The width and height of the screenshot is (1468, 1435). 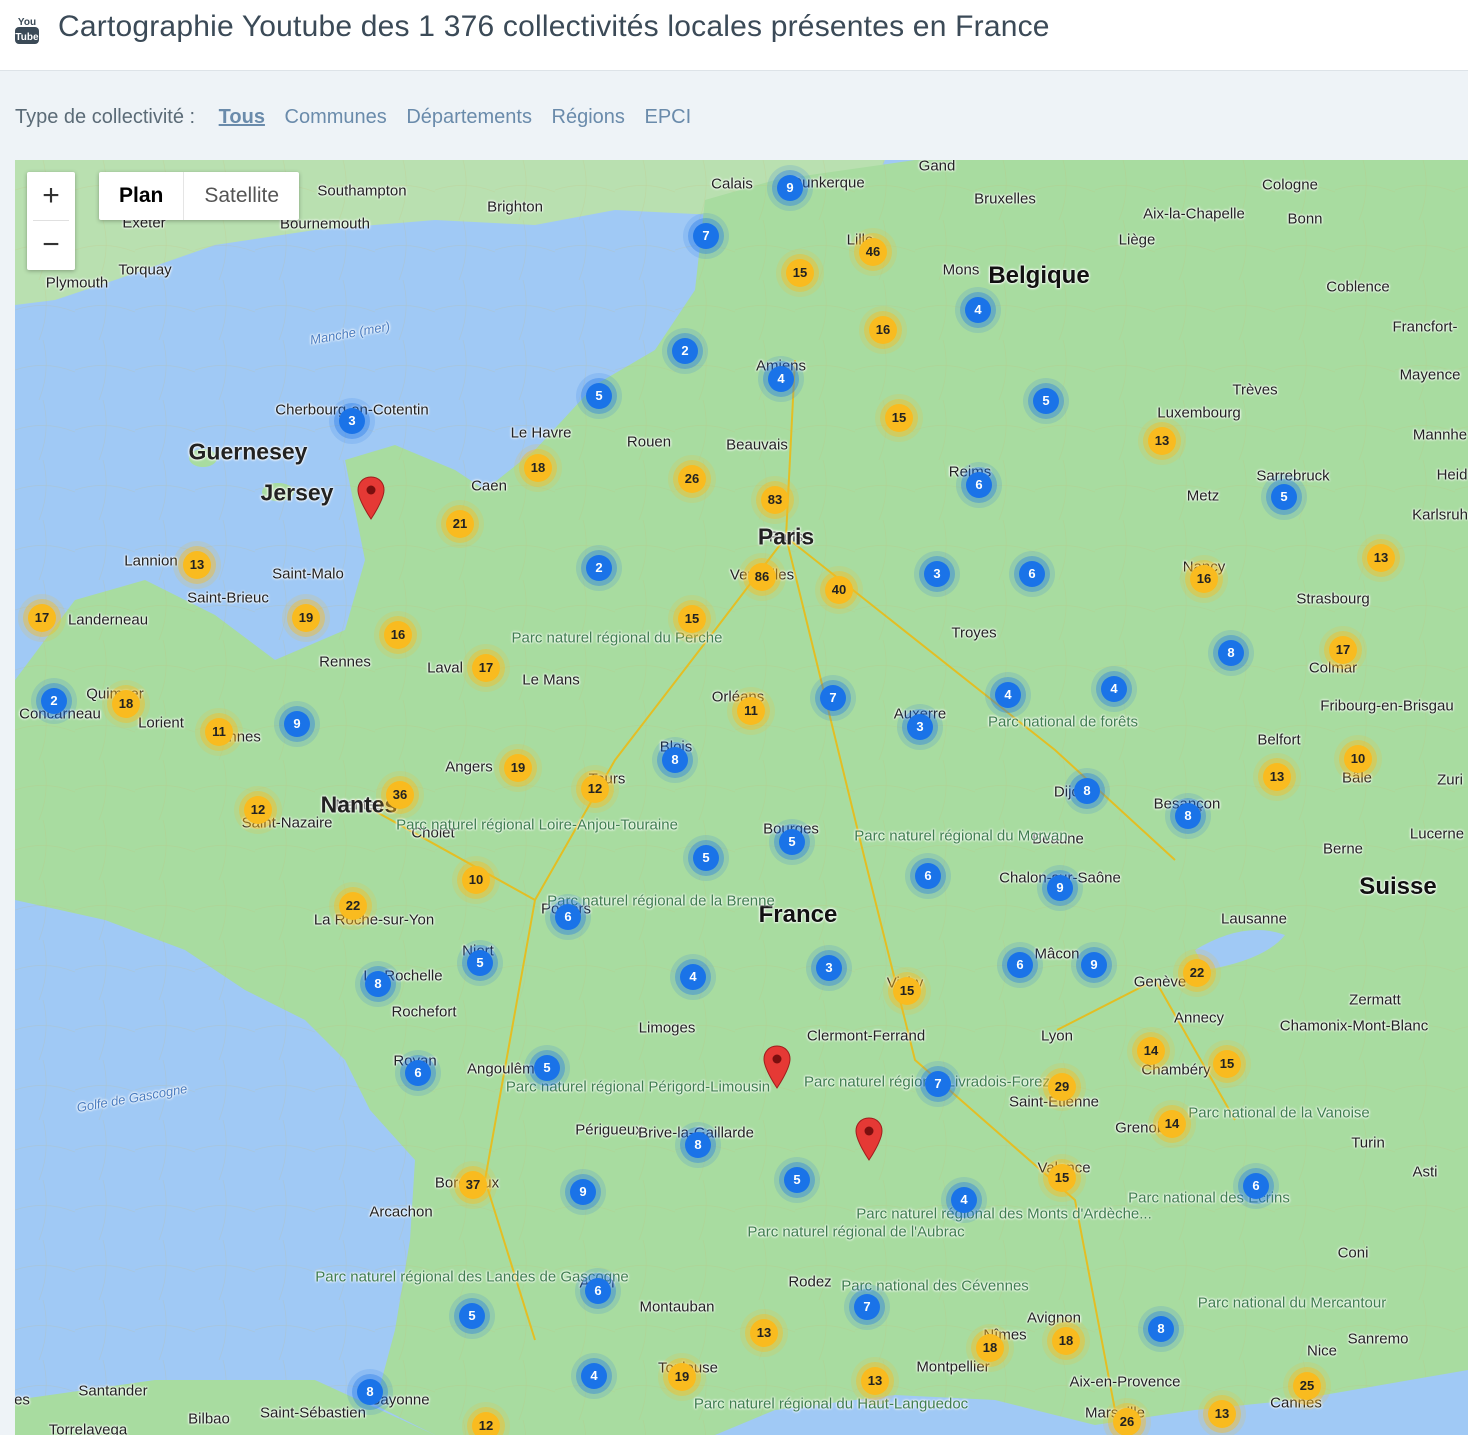 What do you see at coordinates (473, 1185) in the screenshot?
I see `cluster-marker: 37` at bounding box center [473, 1185].